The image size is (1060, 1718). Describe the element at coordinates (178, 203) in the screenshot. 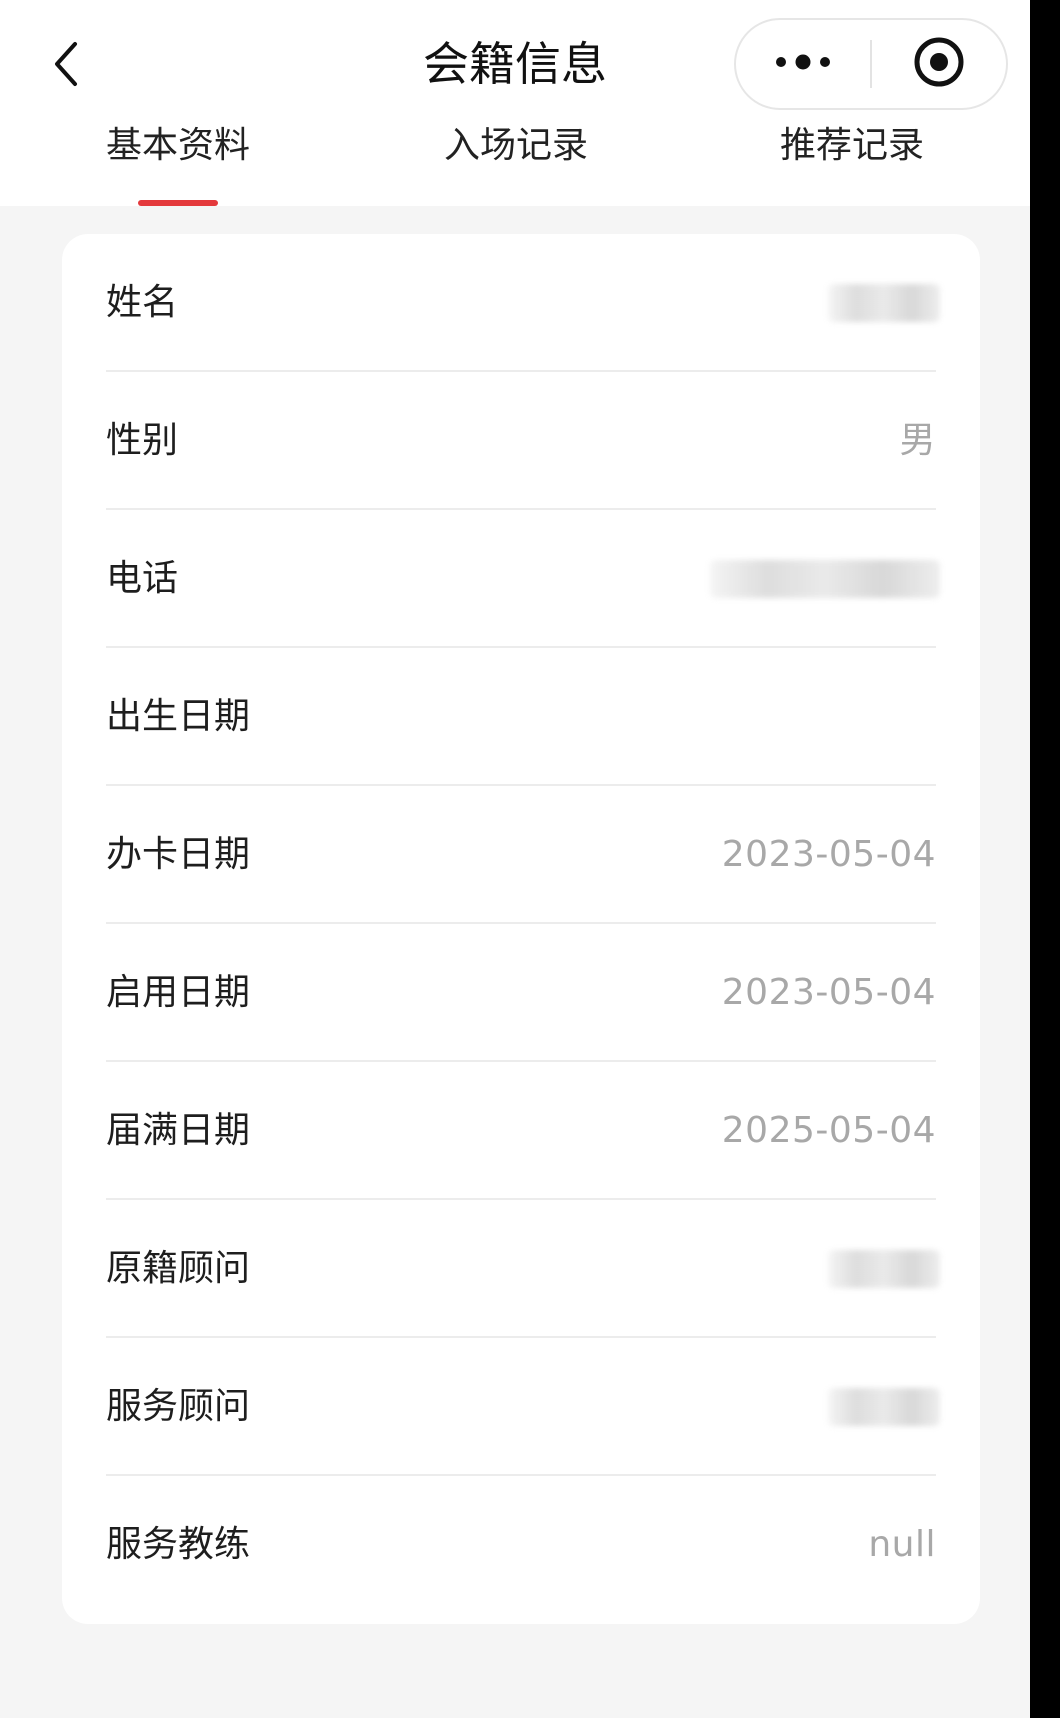

I see `active-tab-indicator` at that location.